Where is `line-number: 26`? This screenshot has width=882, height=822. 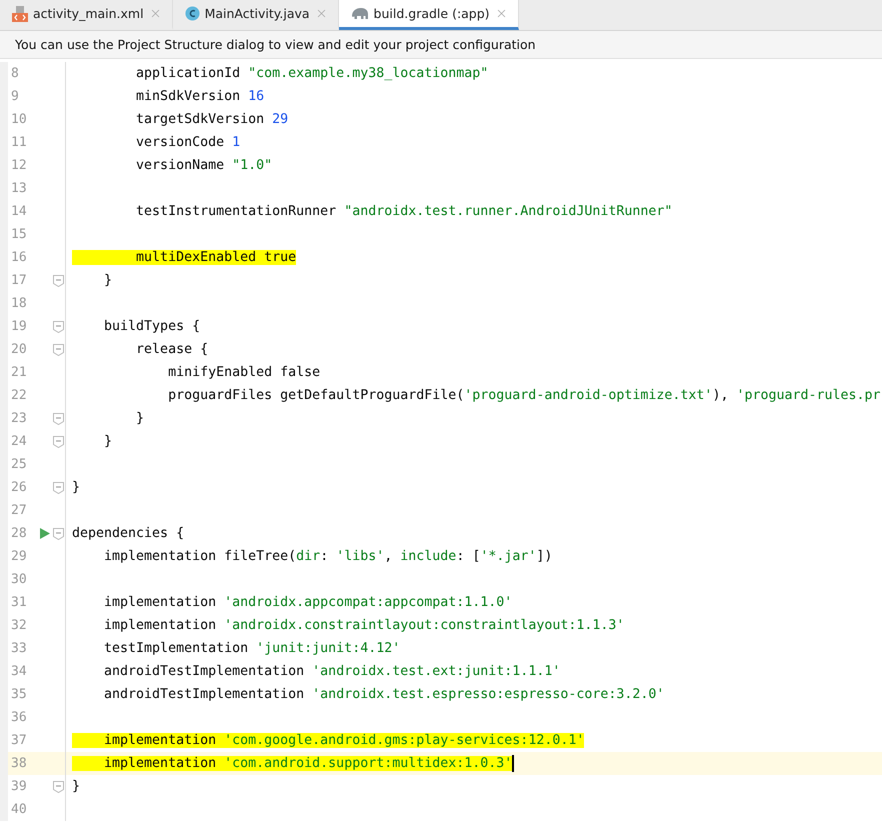 line-number: 26 is located at coordinates (19, 487).